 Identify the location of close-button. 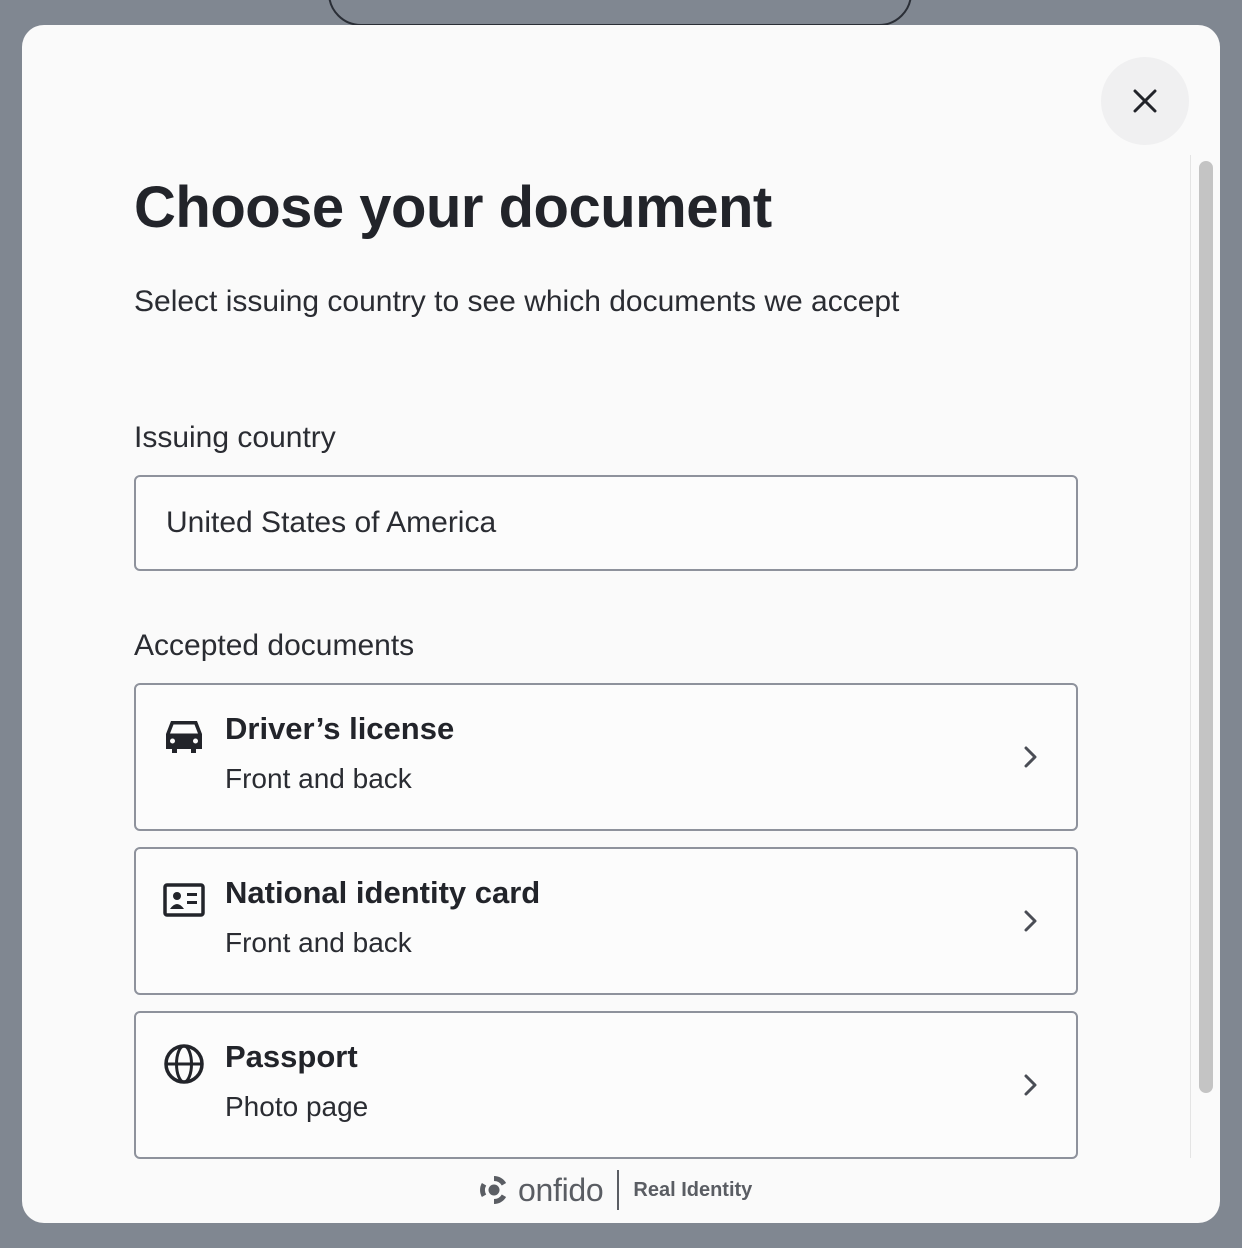
(1145, 101).